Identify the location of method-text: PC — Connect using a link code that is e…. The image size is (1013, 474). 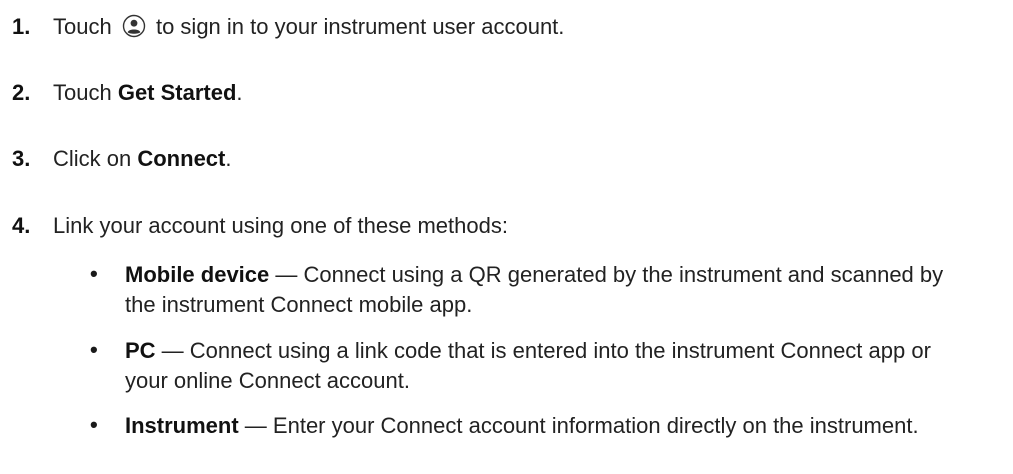
(545, 366).